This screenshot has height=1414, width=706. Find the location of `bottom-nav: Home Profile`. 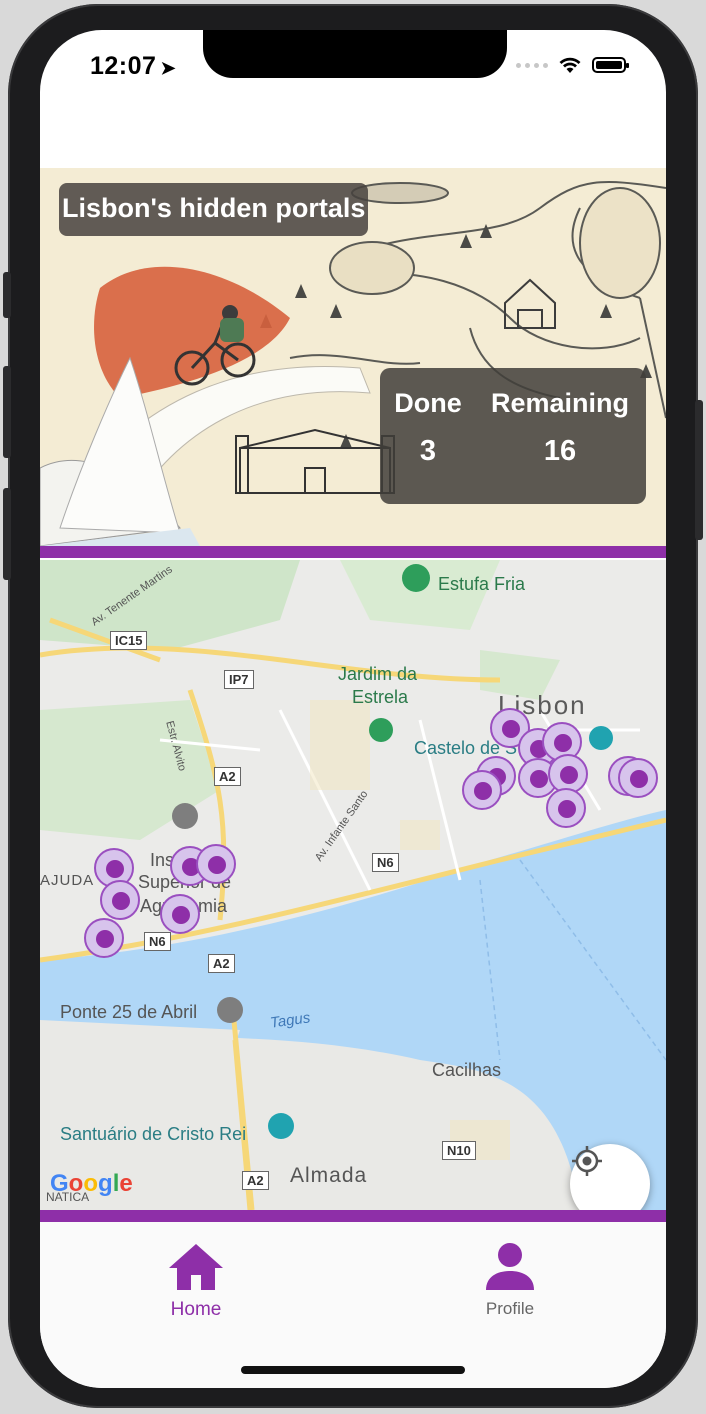

bottom-nav: Home Profile is located at coordinates (353, 1305).